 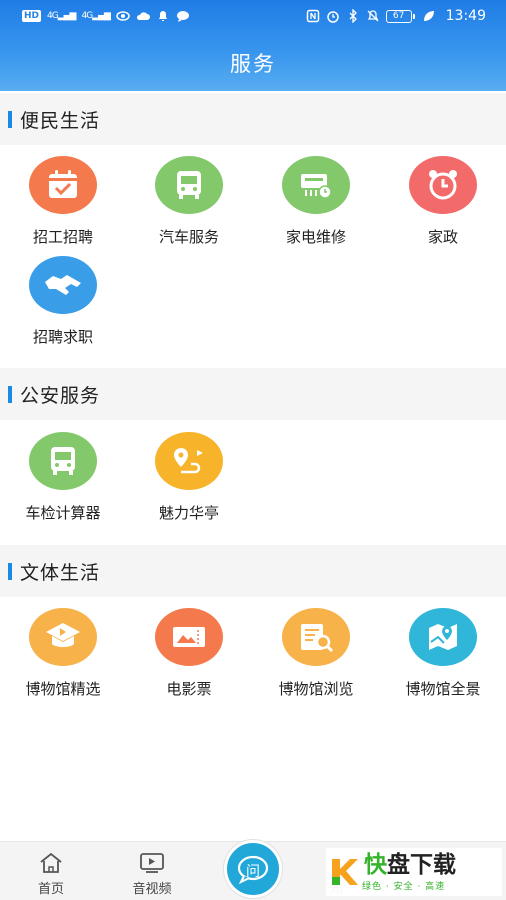 What do you see at coordinates (62, 237) in the screenshot?
I see `service-label: 招工招聘` at bounding box center [62, 237].